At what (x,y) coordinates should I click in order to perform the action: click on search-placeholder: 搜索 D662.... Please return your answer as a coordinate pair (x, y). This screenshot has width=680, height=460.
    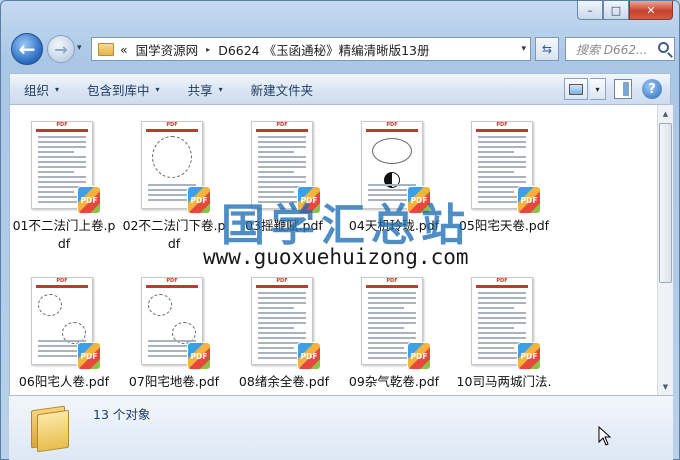
    Looking at the image, I should click on (612, 49).